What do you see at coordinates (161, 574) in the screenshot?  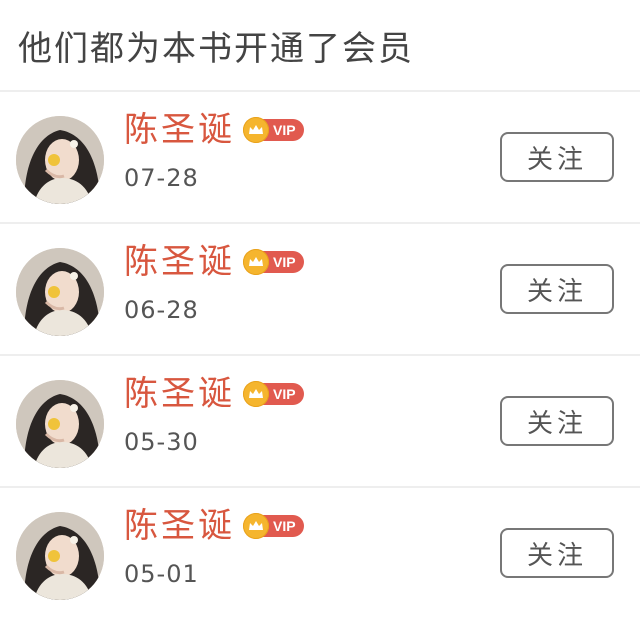 I see `join-date: 05-01` at bounding box center [161, 574].